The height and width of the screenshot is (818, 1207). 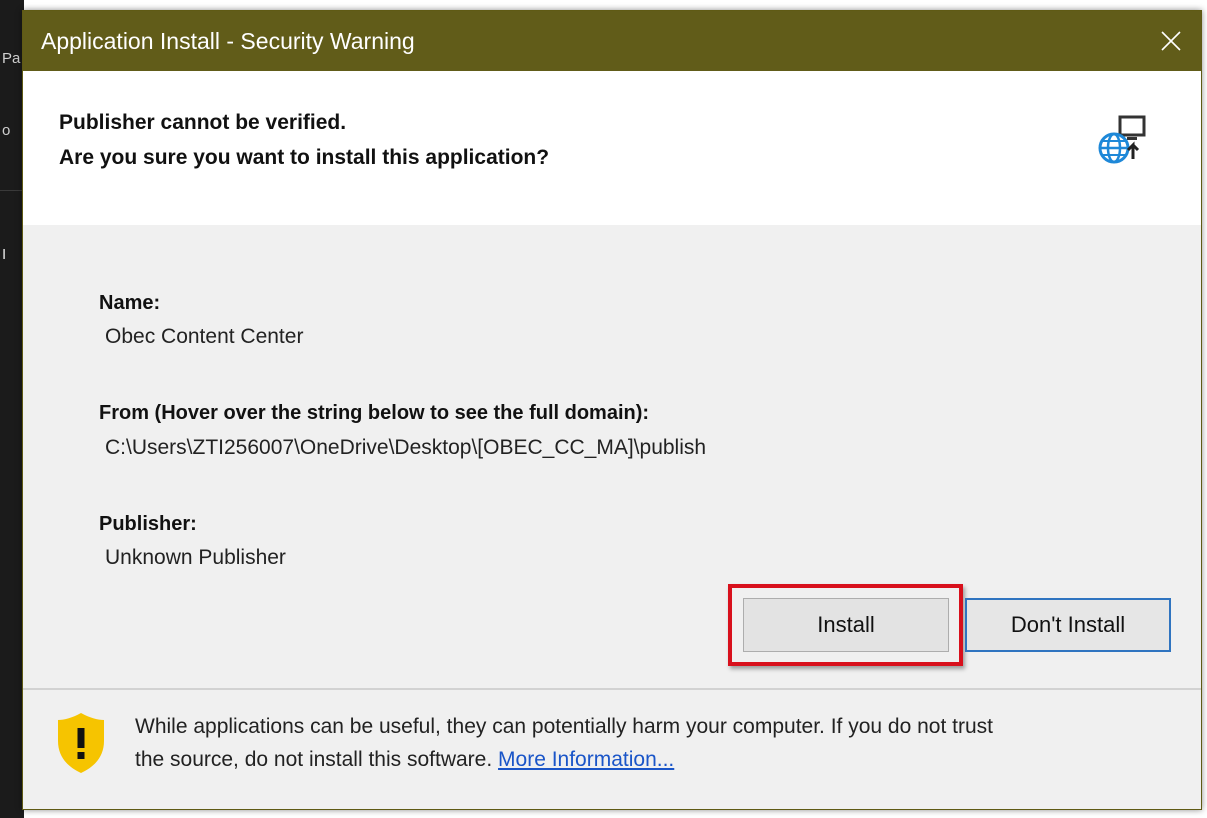 I want to click on close-button, so click(x=1171, y=41).